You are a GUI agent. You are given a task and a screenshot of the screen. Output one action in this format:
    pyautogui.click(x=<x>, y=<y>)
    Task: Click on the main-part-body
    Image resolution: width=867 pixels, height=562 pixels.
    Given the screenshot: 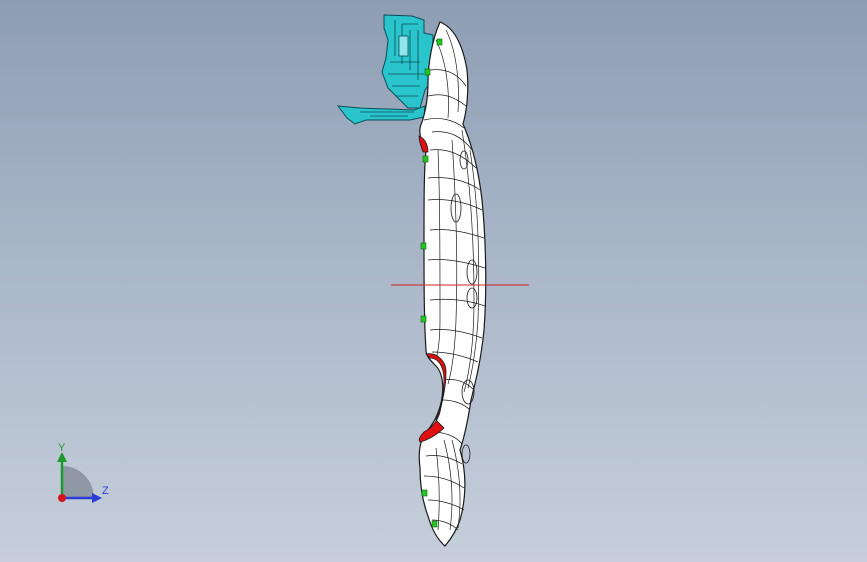 What is the action you would take?
    pyautogui.click(x=452, y=284)
    